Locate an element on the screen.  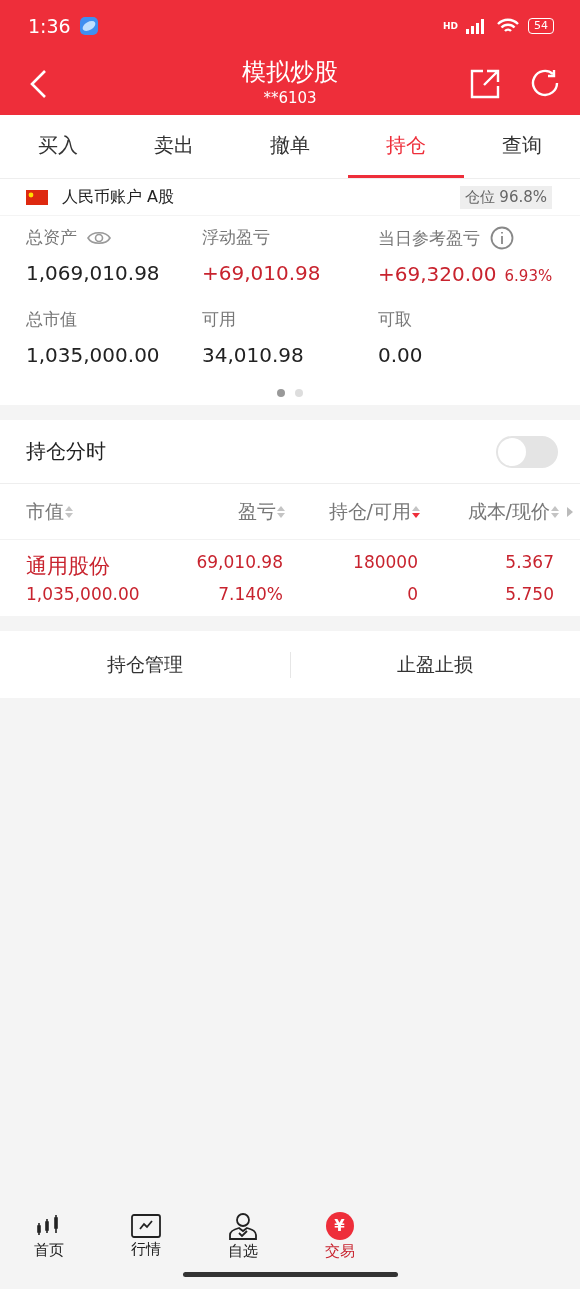
eye-icon is located at coordinates (99, 237).